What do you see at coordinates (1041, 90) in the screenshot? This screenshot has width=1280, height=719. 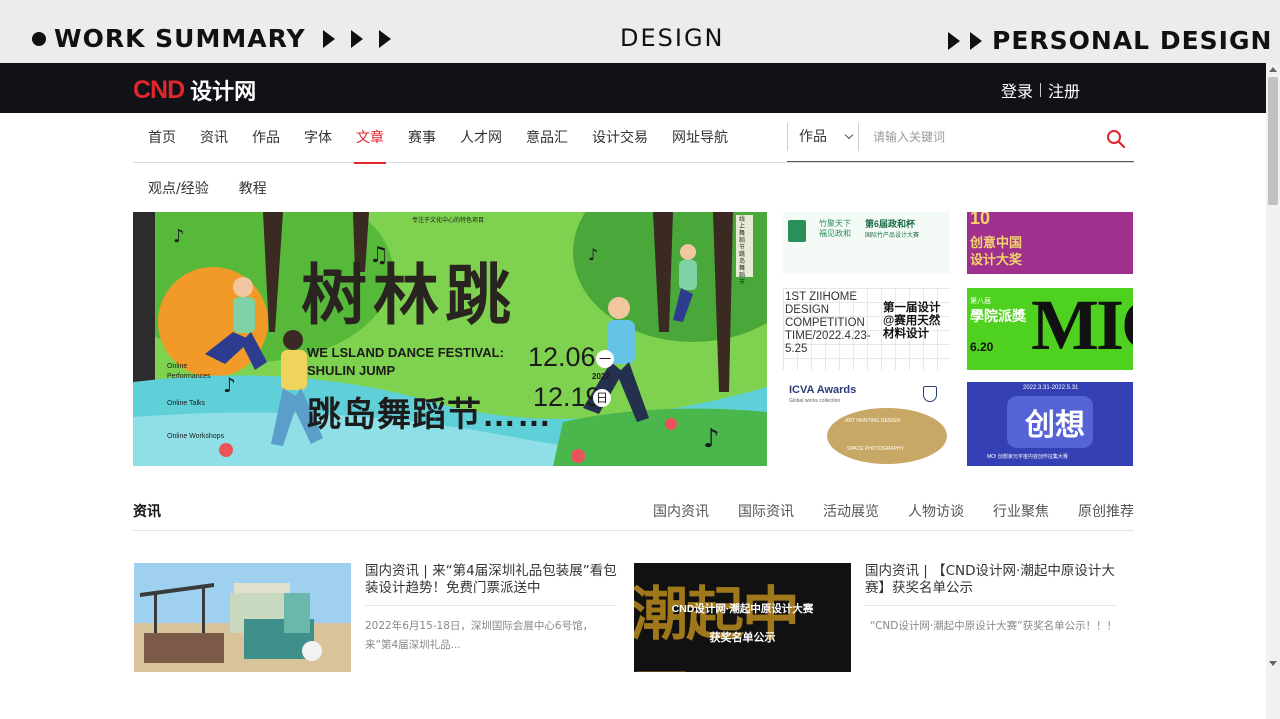 I see `auth-divider` at bounding box center [1041, 90].